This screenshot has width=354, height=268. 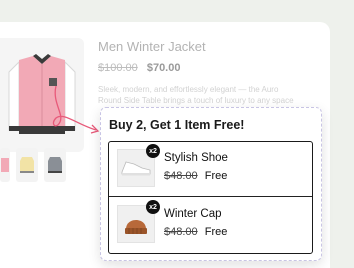 I want to click on thumbnail-yellow-jacket, so click(x=27, y=165).